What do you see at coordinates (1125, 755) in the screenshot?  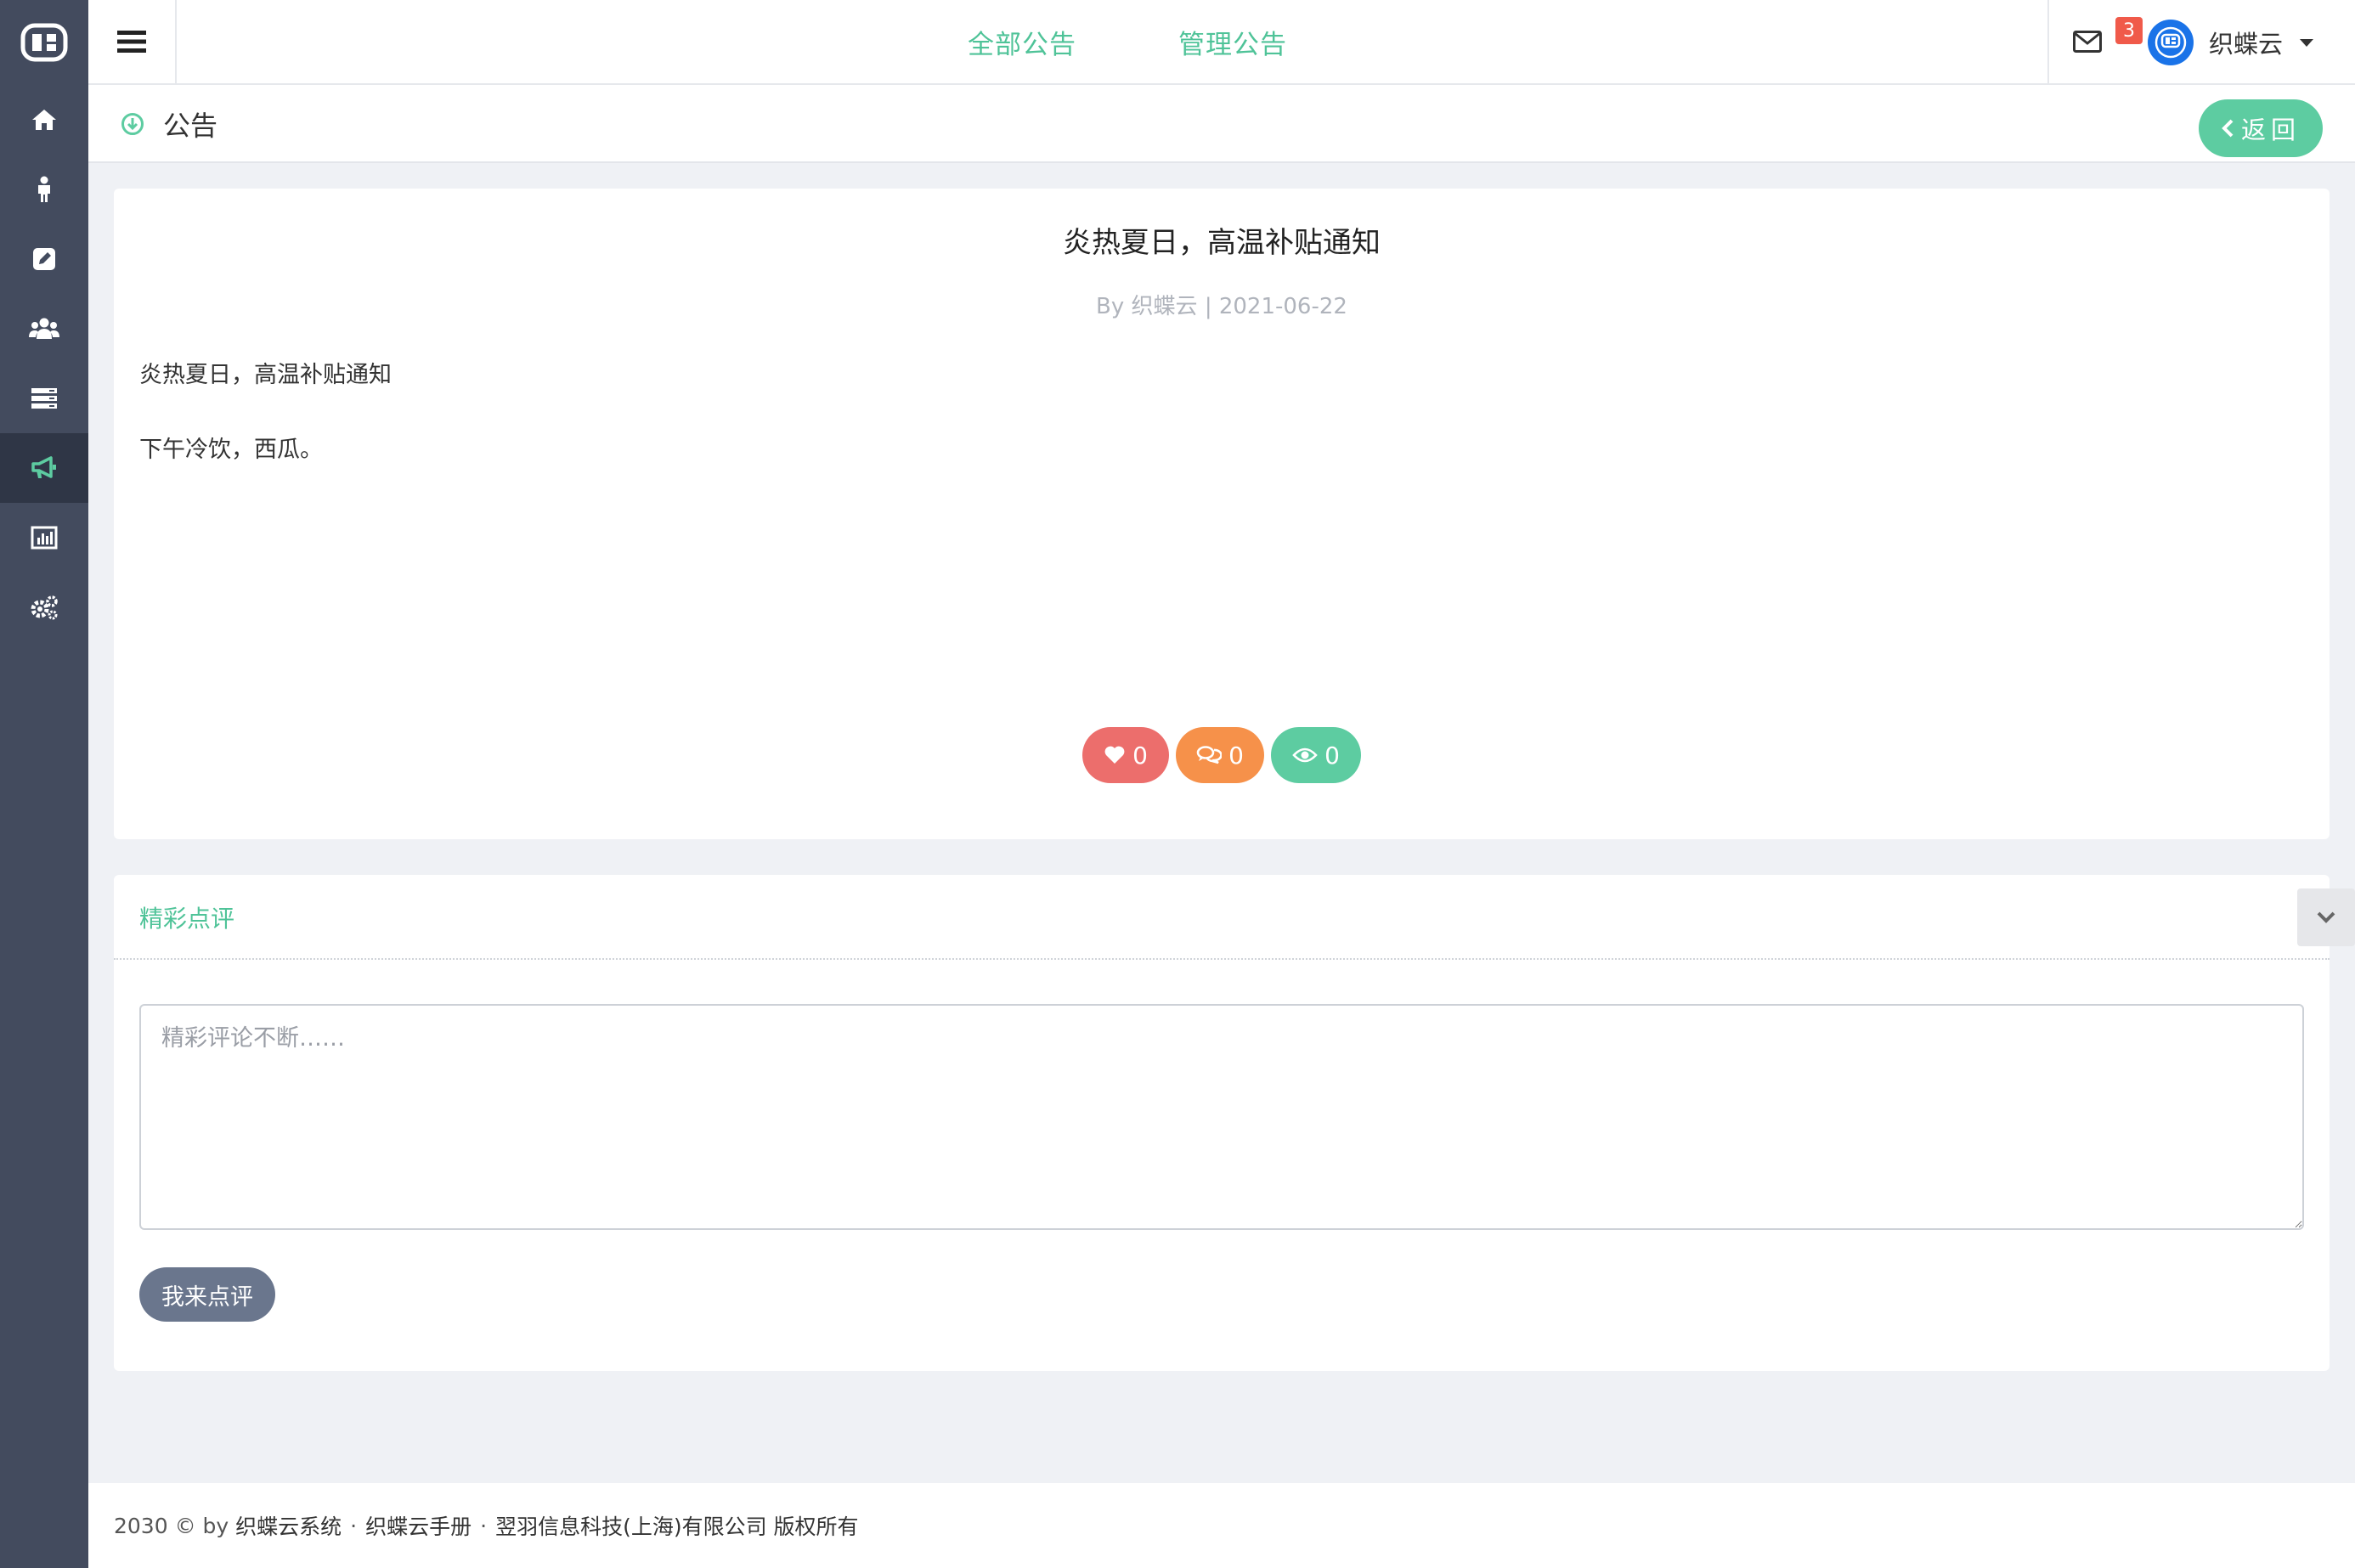 I see `like-button: 0` at bounding box center [1125, 755].